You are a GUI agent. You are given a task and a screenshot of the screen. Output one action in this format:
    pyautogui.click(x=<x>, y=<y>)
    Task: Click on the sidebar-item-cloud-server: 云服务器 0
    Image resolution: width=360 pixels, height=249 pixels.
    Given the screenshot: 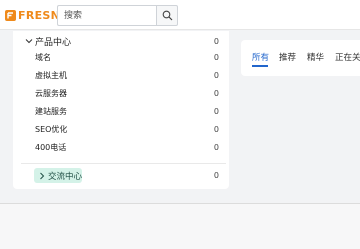 What is the action you would take?
    pyautogui.click(x=121, y=93)
    